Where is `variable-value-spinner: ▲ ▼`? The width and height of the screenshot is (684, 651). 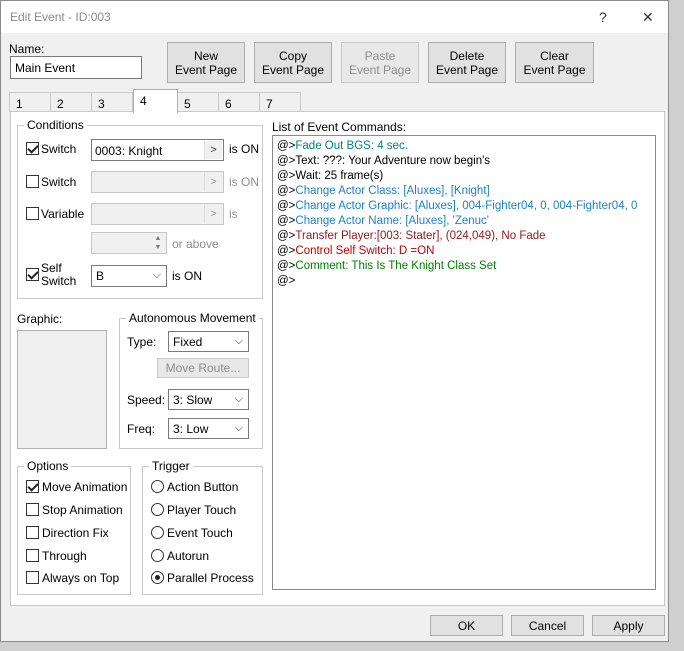
variable-value-spinner: ▲ ▼ is located at coordinates (129, 243).